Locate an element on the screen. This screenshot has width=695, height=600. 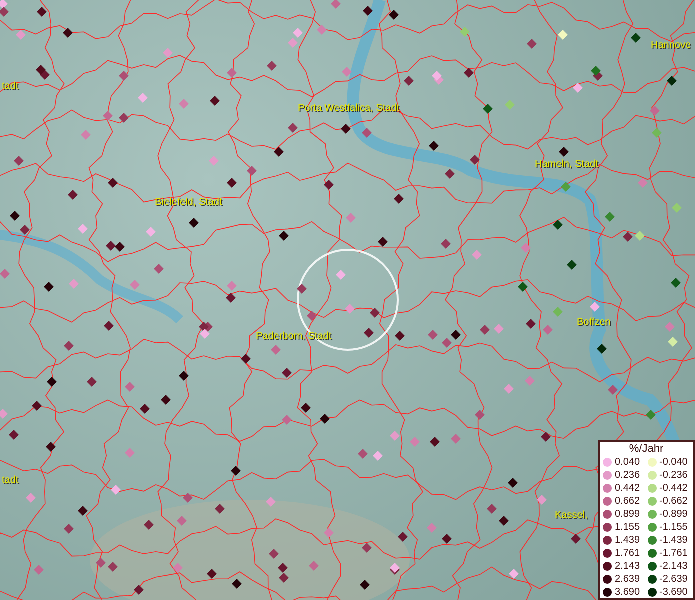
legend-value: -0.662 is located at coordinates (674, 501).